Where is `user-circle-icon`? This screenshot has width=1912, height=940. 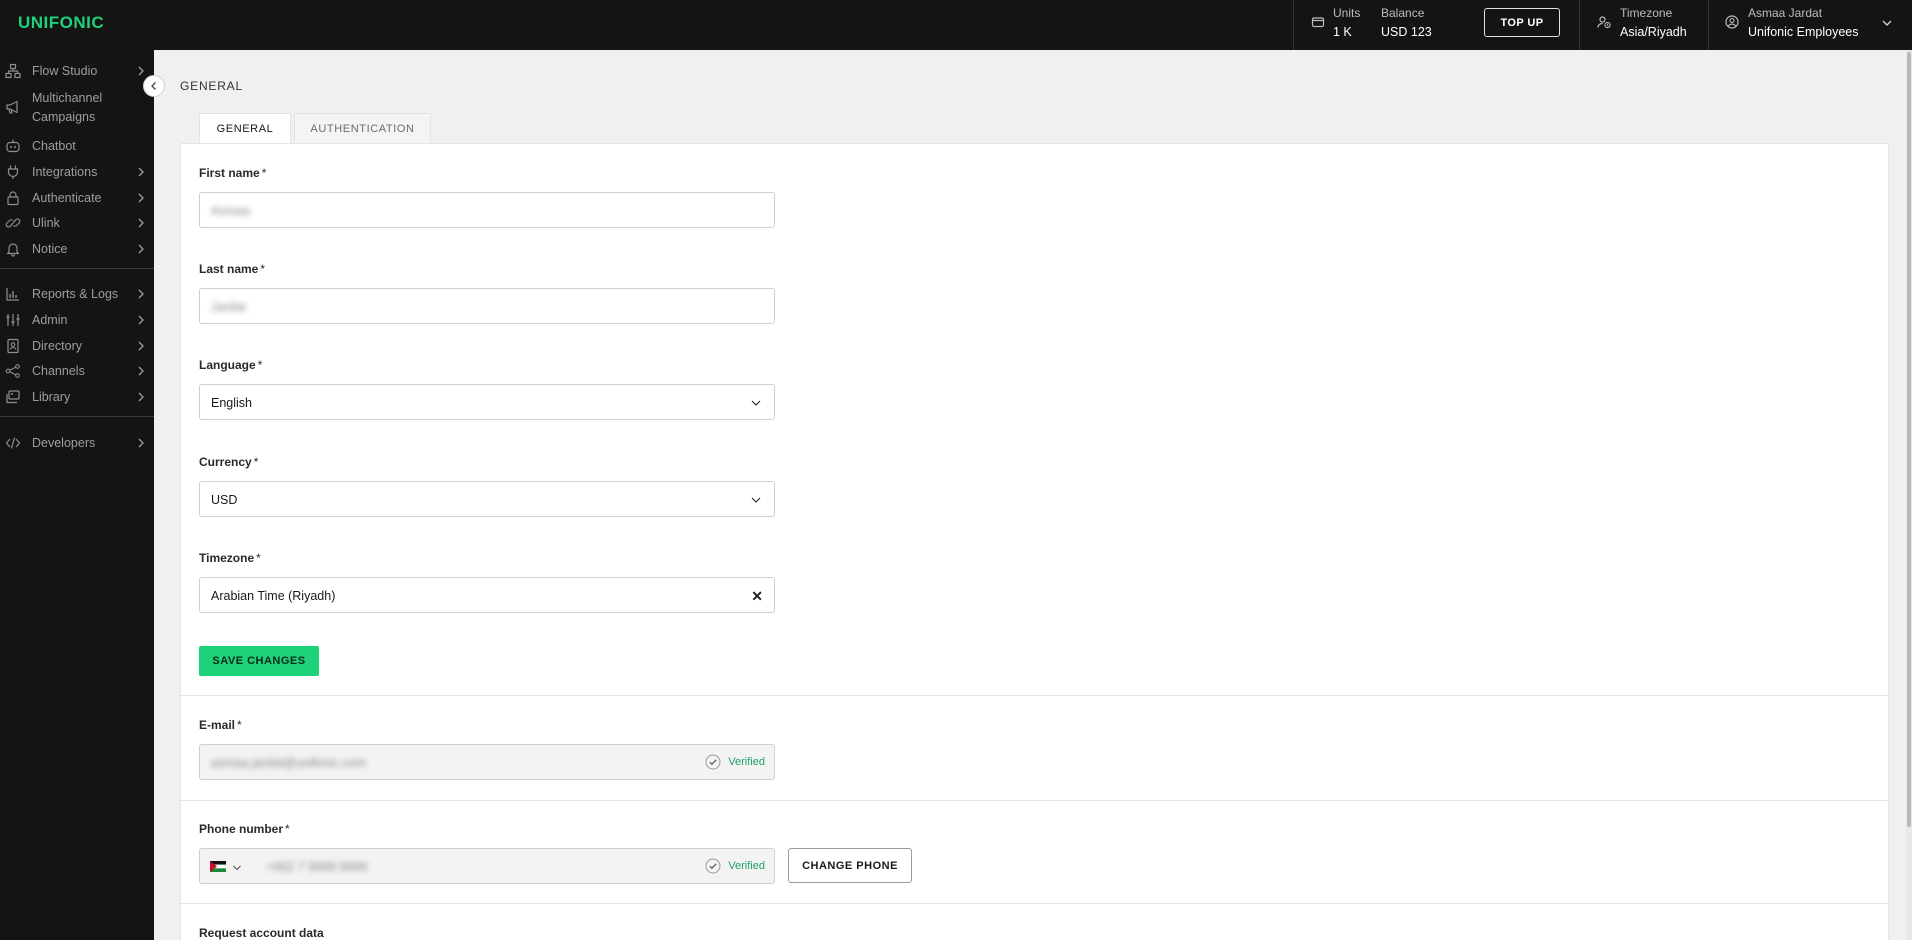
user-circle-icon is located at coordinates (1732, 22).